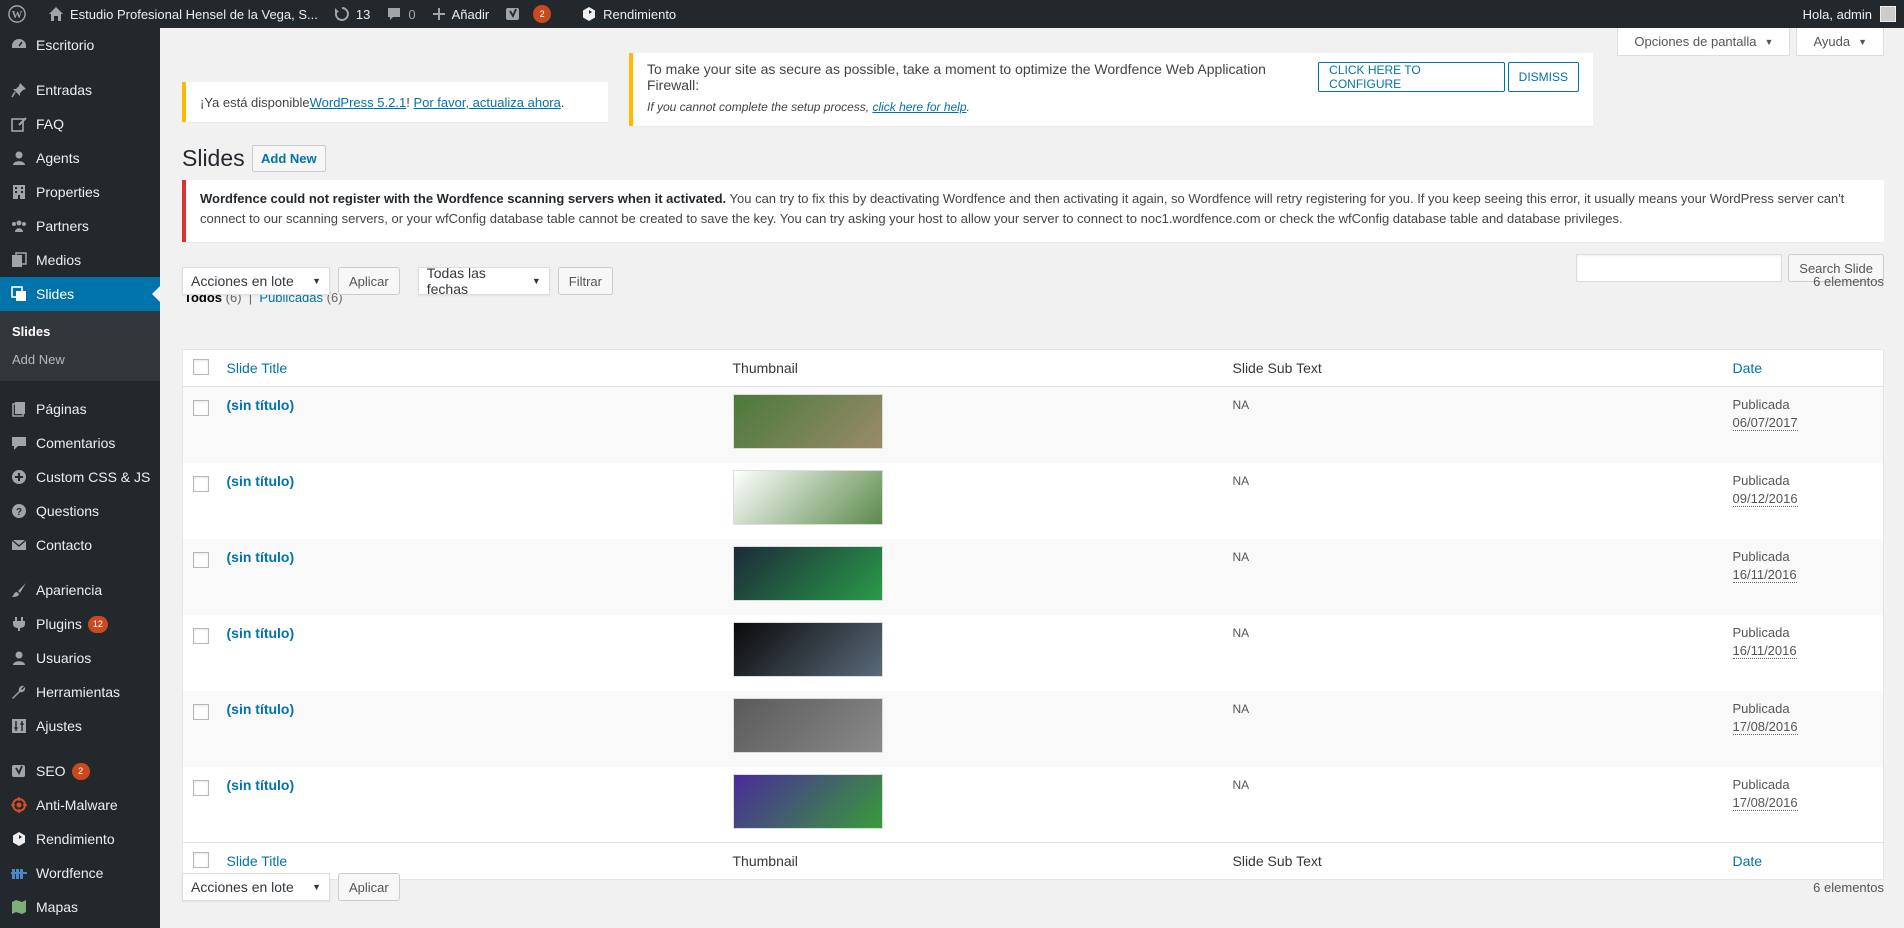  Describe the element at coordinates (80, 511) in the screenshot. I see `sidebar-item-questions: ? Questions` at that location.